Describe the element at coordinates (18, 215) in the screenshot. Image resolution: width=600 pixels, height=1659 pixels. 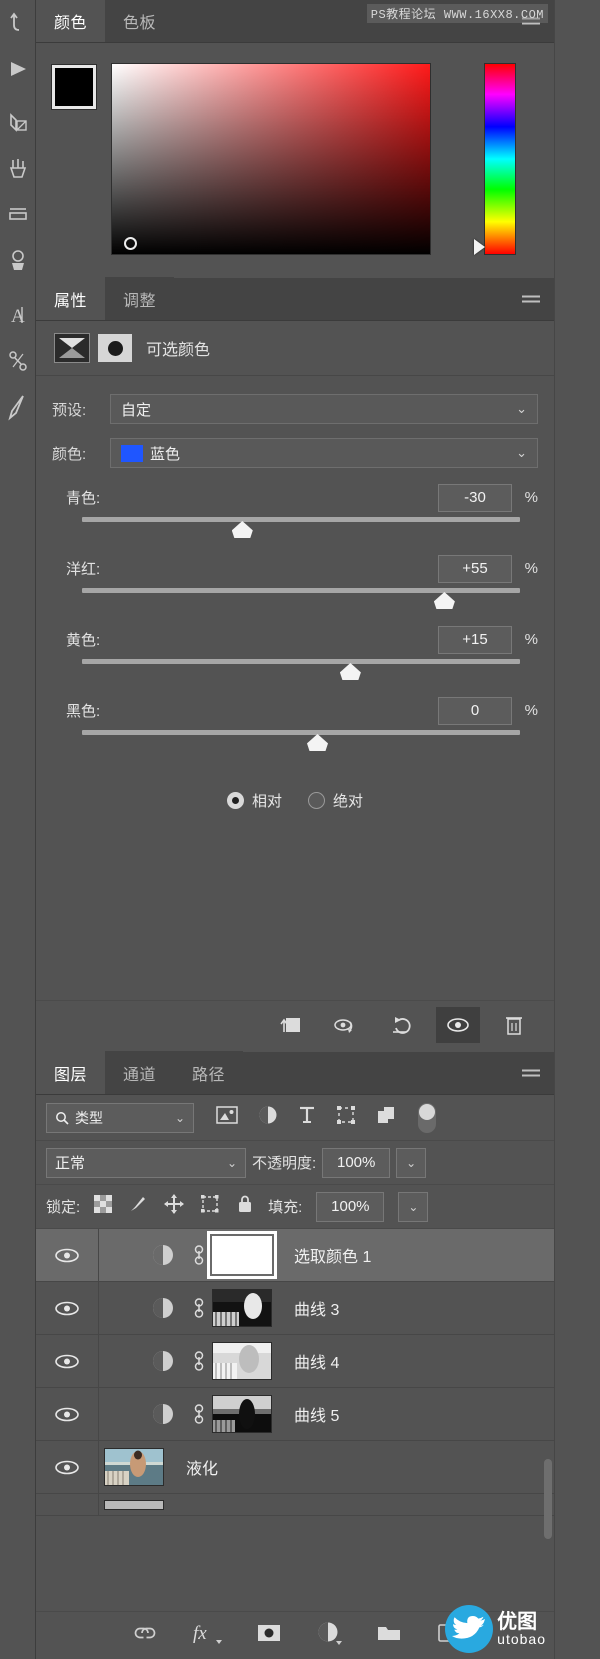
I see `eraser-tool` at that location.